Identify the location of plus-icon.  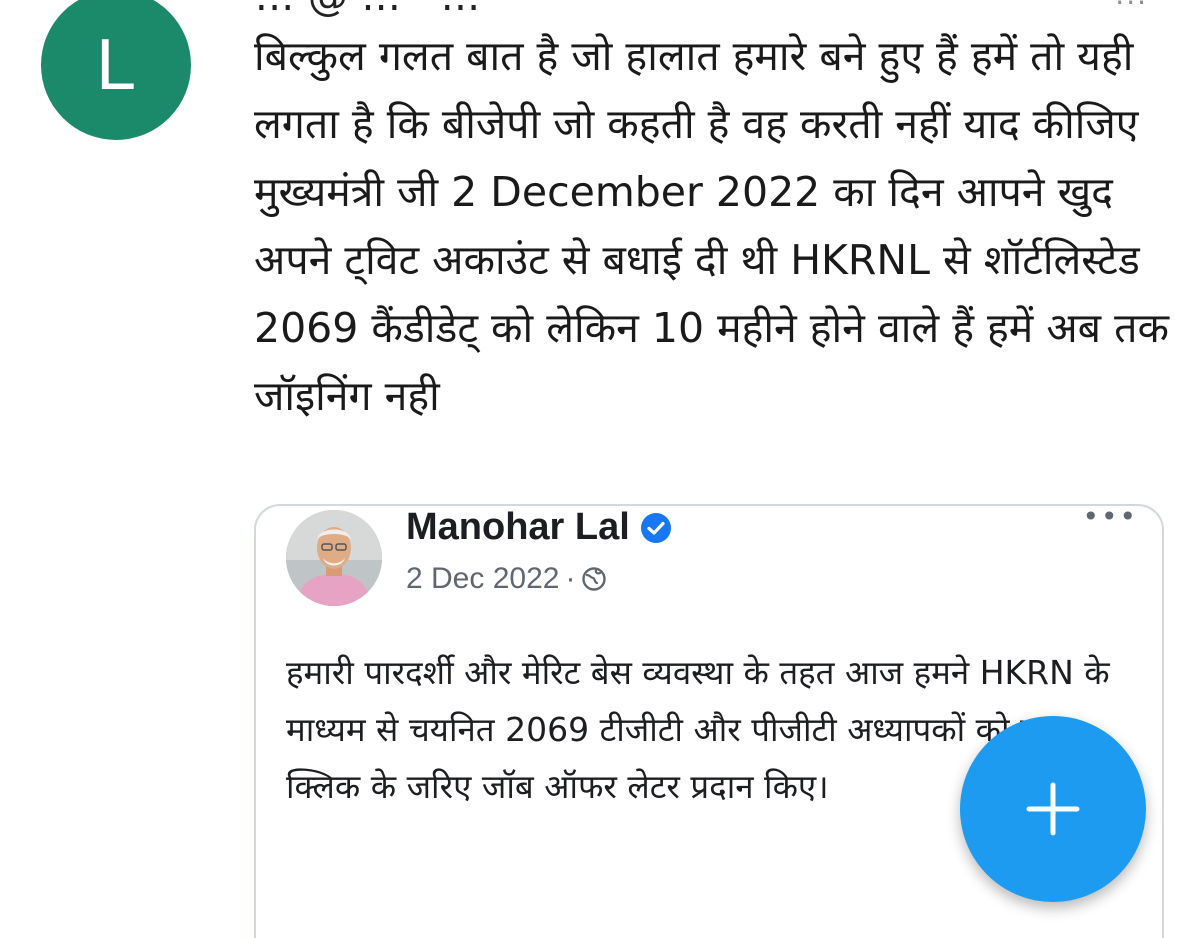
(1053, 809).